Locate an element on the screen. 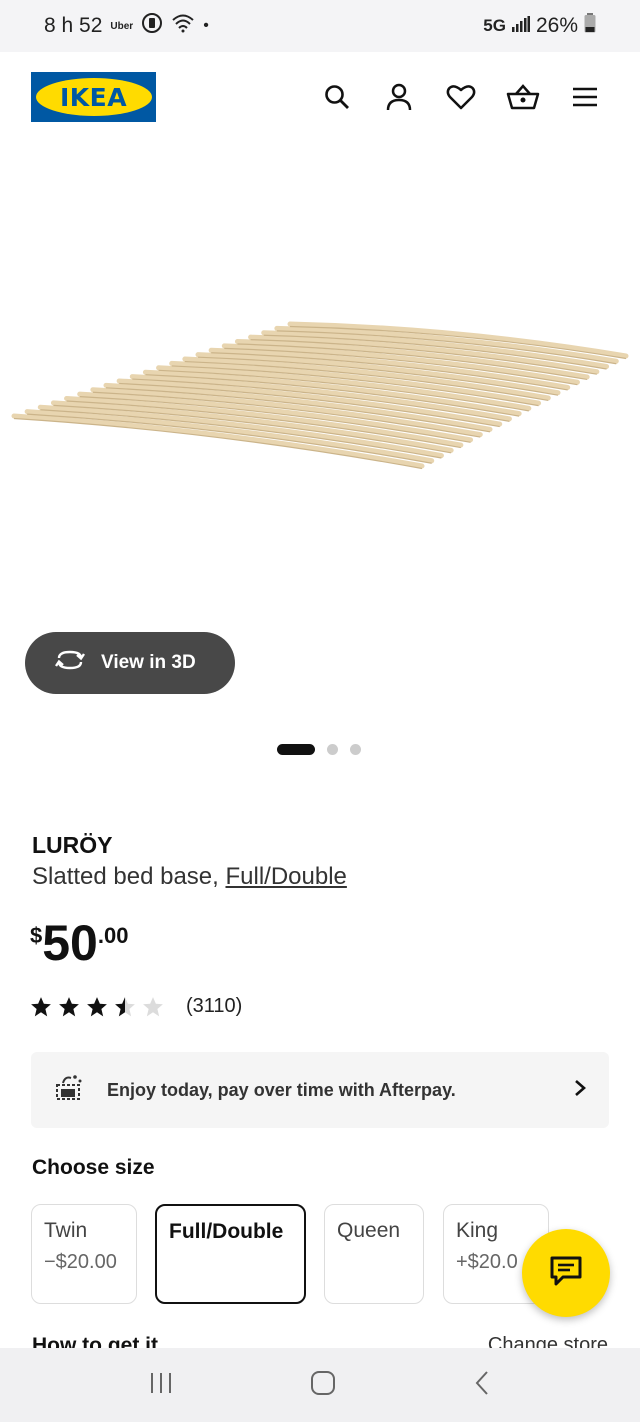 This screenshot has height=1422, width=640. network-type: 5G is located at coordinates (494, 25).